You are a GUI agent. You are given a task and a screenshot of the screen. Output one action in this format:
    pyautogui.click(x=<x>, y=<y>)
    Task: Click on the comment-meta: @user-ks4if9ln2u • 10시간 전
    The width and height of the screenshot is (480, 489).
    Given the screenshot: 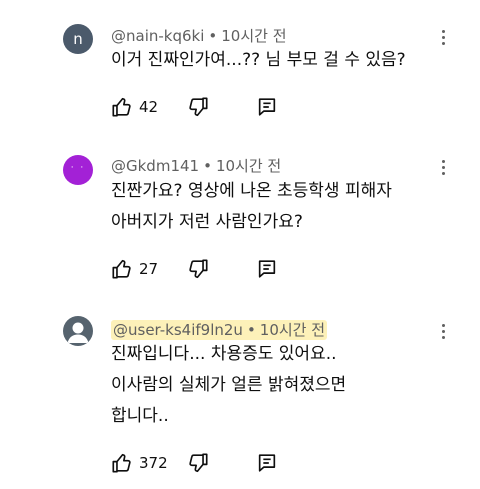 What is the action you would take?
    pyautogui.click(x=219, y=329)
    